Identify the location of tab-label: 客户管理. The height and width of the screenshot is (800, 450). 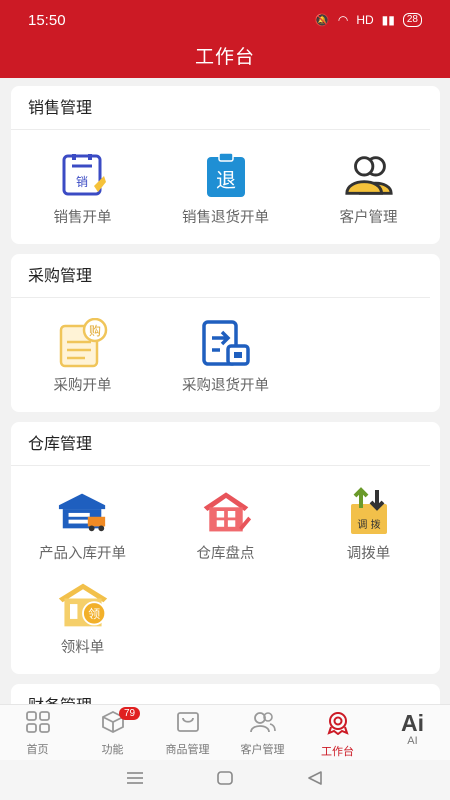
(262, 750).